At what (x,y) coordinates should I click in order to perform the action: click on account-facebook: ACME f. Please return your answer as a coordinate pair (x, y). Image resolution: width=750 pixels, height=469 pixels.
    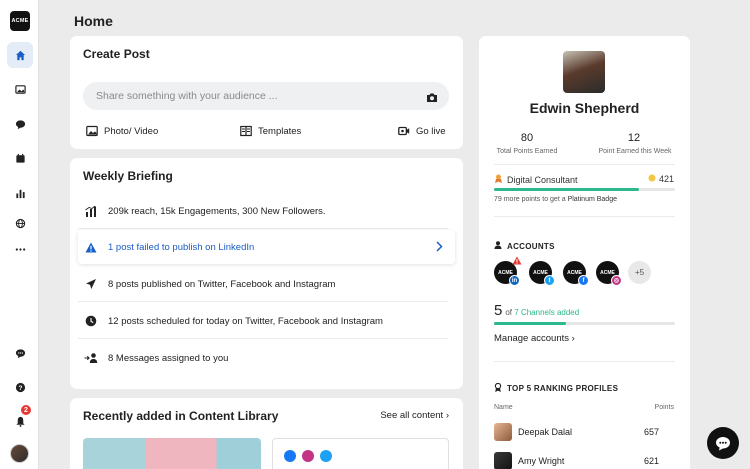
    Looking at the image, I should click on (576, 273).